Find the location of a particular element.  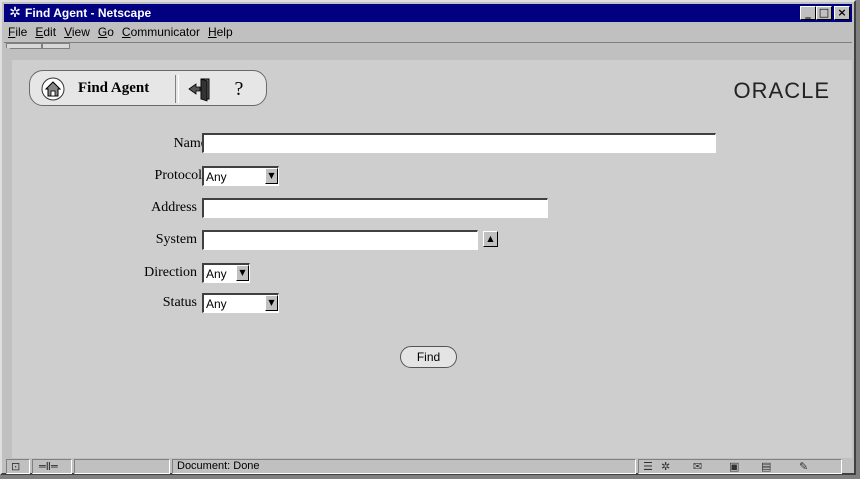

composer-icon: ✎ is located at coordinates (803, 466).